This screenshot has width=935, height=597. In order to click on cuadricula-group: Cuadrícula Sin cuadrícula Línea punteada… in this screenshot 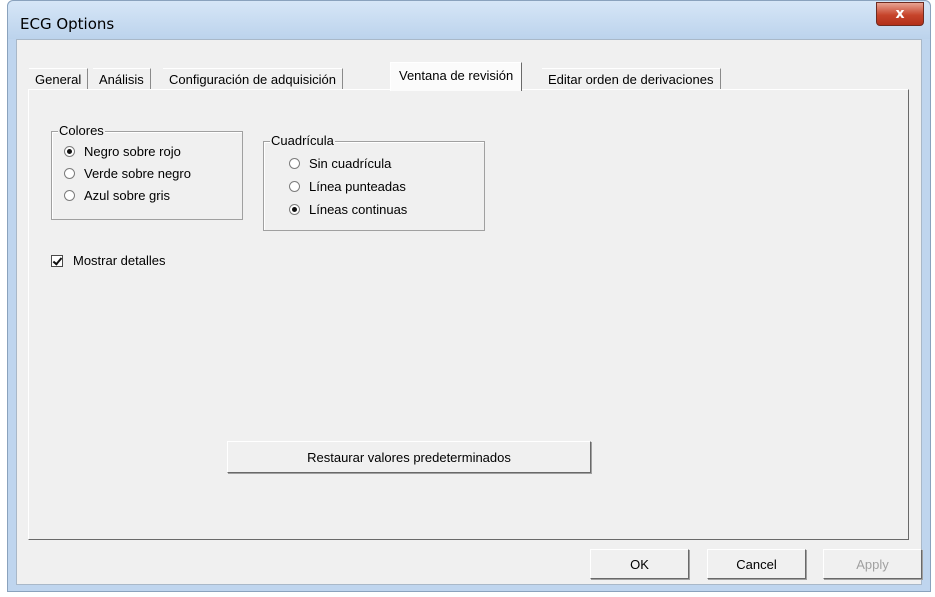, I will do `click(374, 182)`.